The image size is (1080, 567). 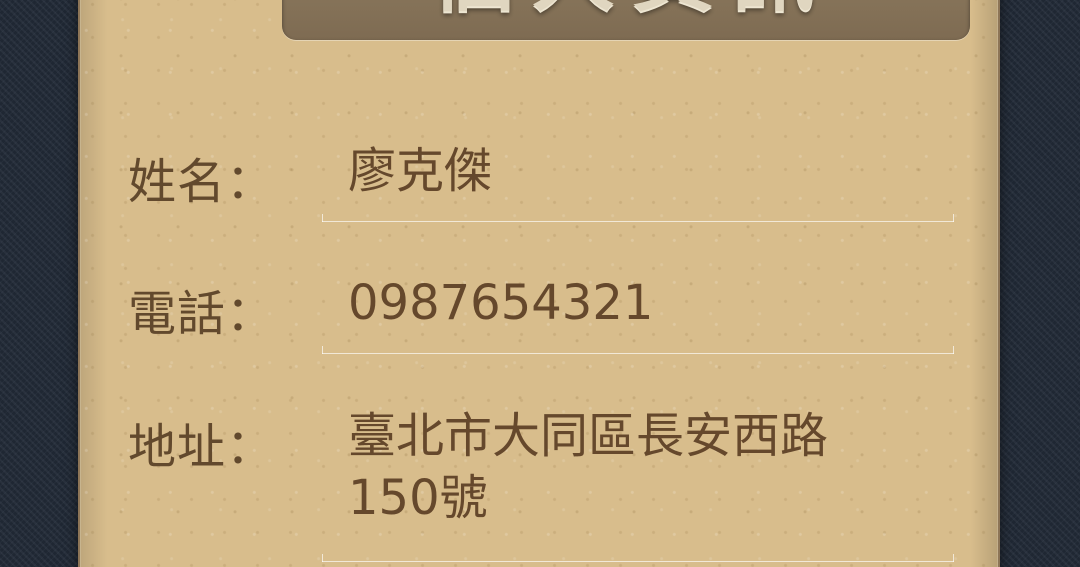 I want to click on page-title: 個人資訊, so click(x=632, y=13).